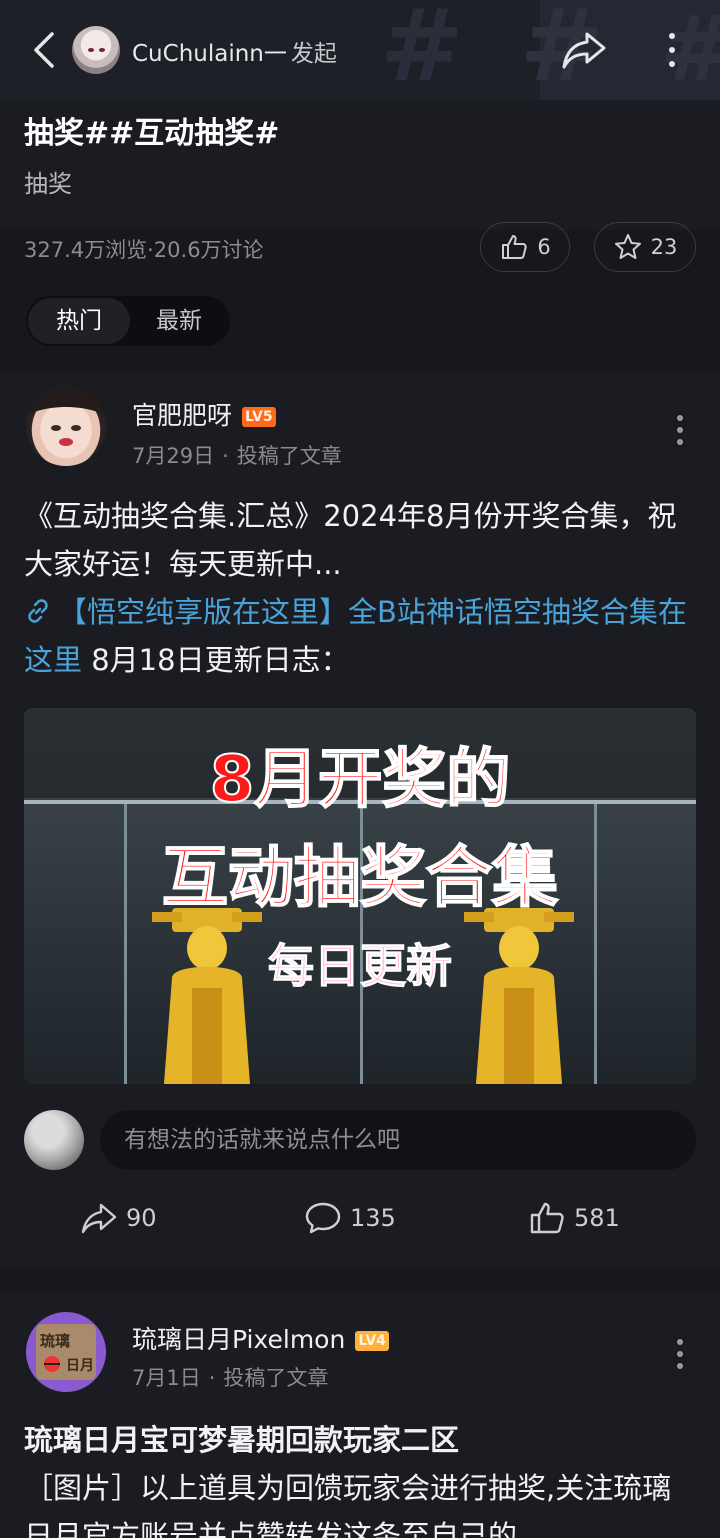 Image resolution: width=720 pixels, height=1538 pixels. What do you see at coordinates (360, 780) in the screenshot?
I see `image-caption-line1: 8月开奖的` at bounding box center [360, 780].